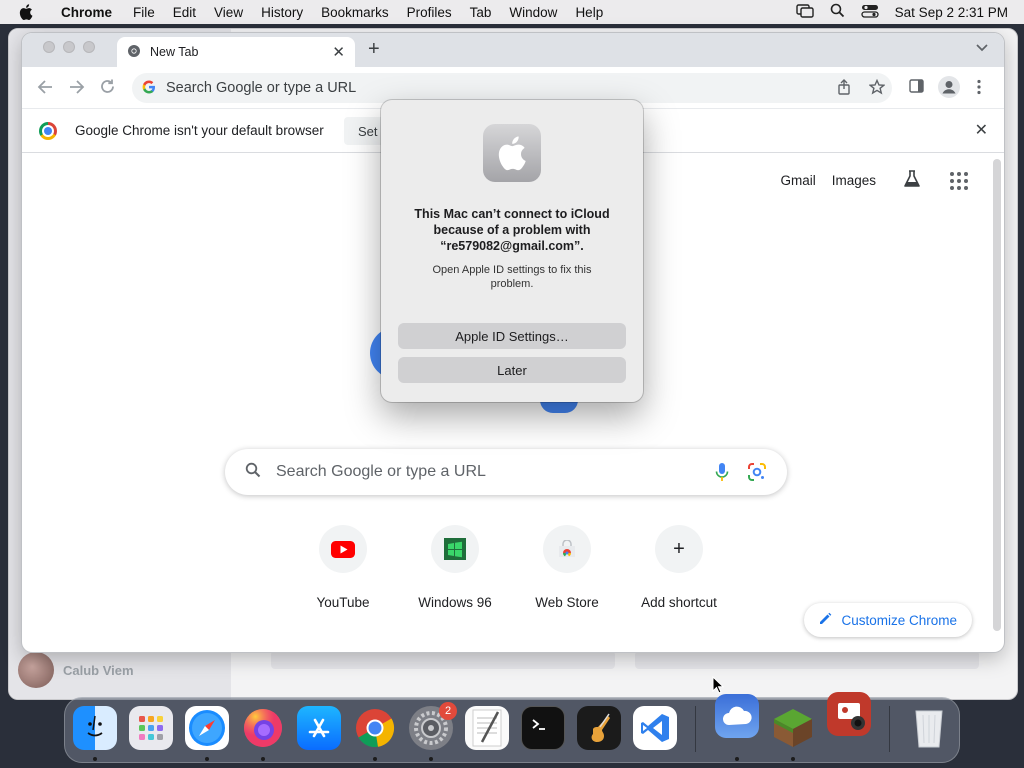  What do you see at coordinates (374, 49) in the screenshot?
I see `new-tab-button: +` at bounding box center [374, 49].